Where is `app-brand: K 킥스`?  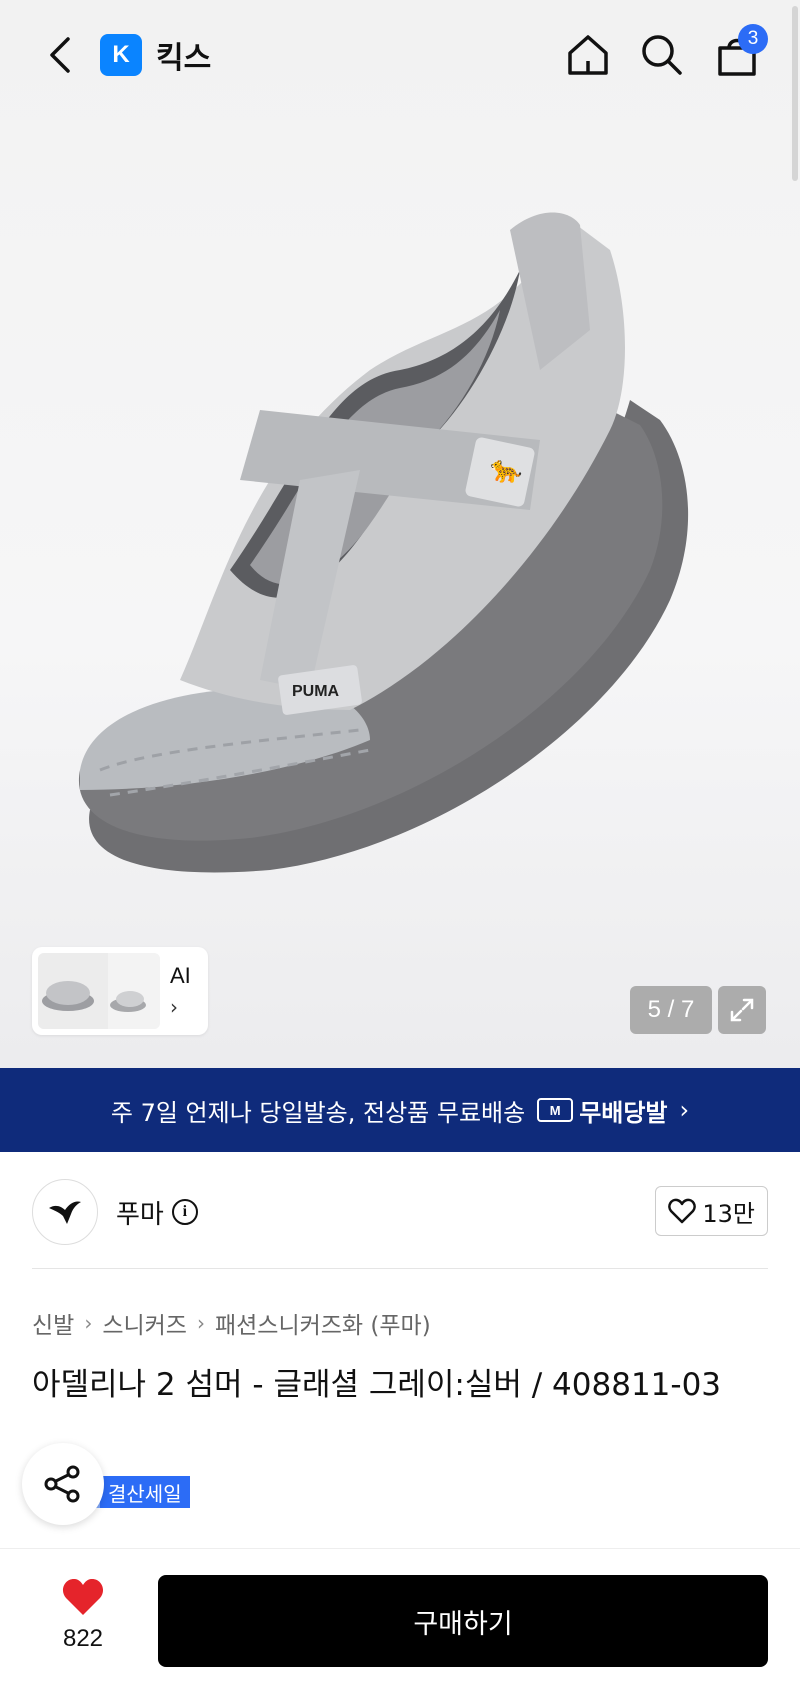
app-brand: K 킥스 is located at coordinates (155, 55).